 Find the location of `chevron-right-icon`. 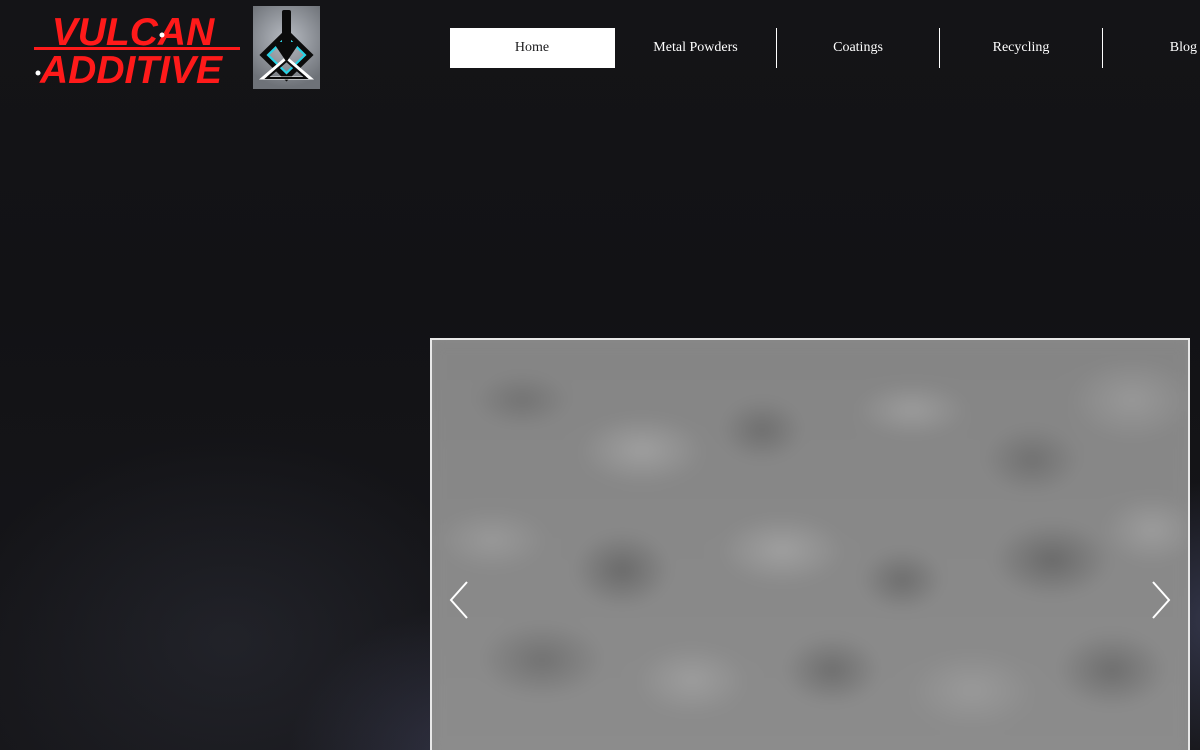

chevron-right-icon is located at coordinates (1161, 600).